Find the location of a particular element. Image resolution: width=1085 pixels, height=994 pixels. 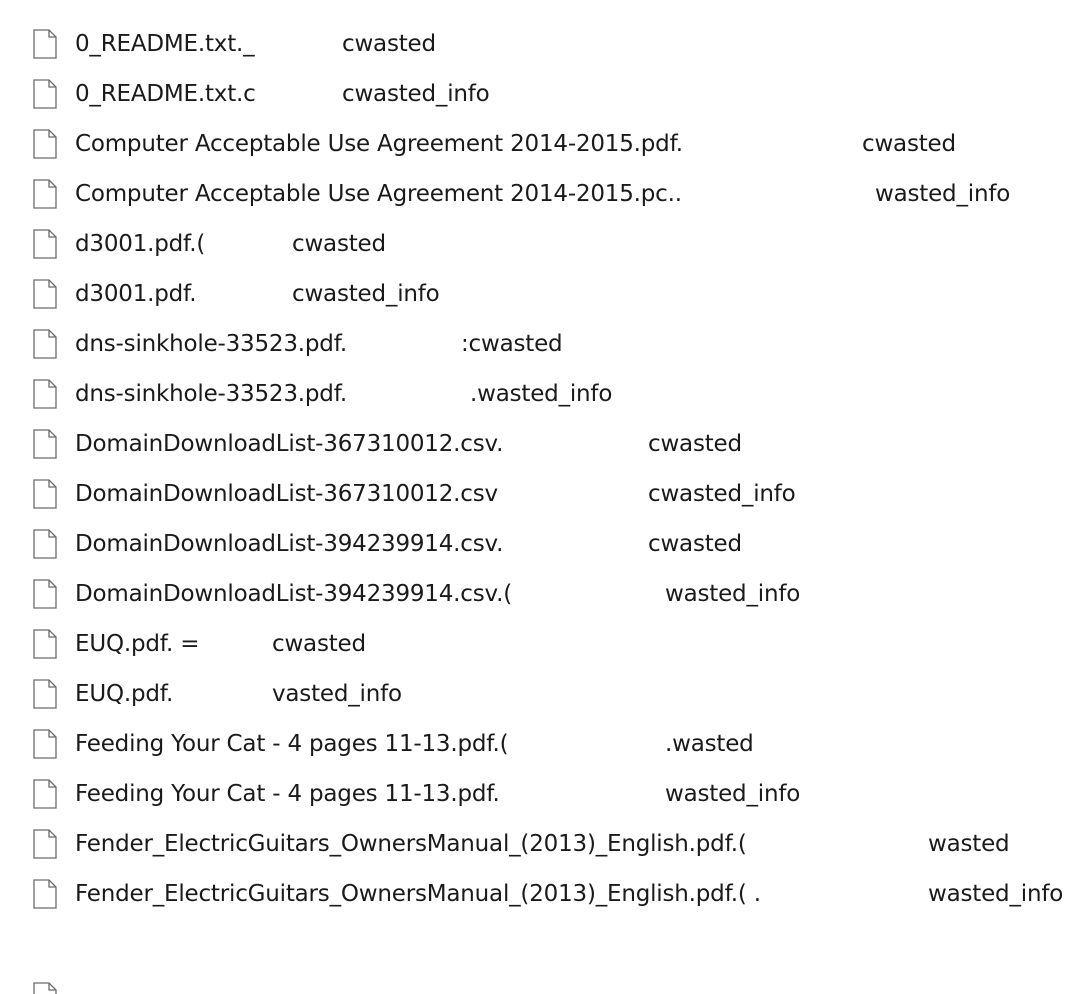

list-item: 0_README.txt.c cwasted_info is located at coordinates (550, 97).